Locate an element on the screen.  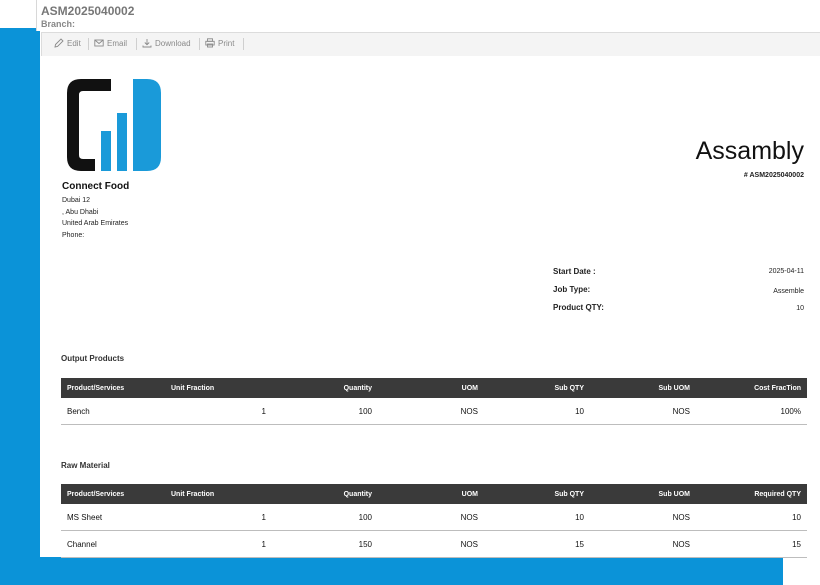
email-button: Email is located at coordinates (110, 43).